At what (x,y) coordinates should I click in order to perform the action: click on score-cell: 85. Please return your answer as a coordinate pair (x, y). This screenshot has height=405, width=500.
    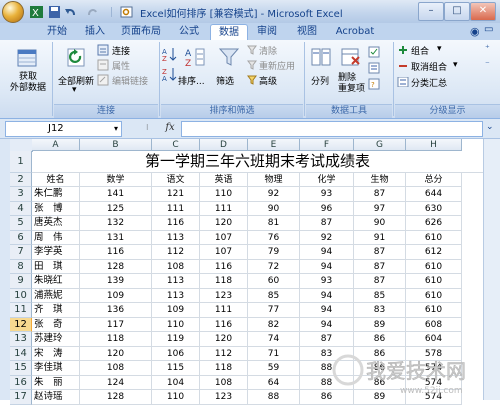
    Looking at the image, I should click on (380, 295).